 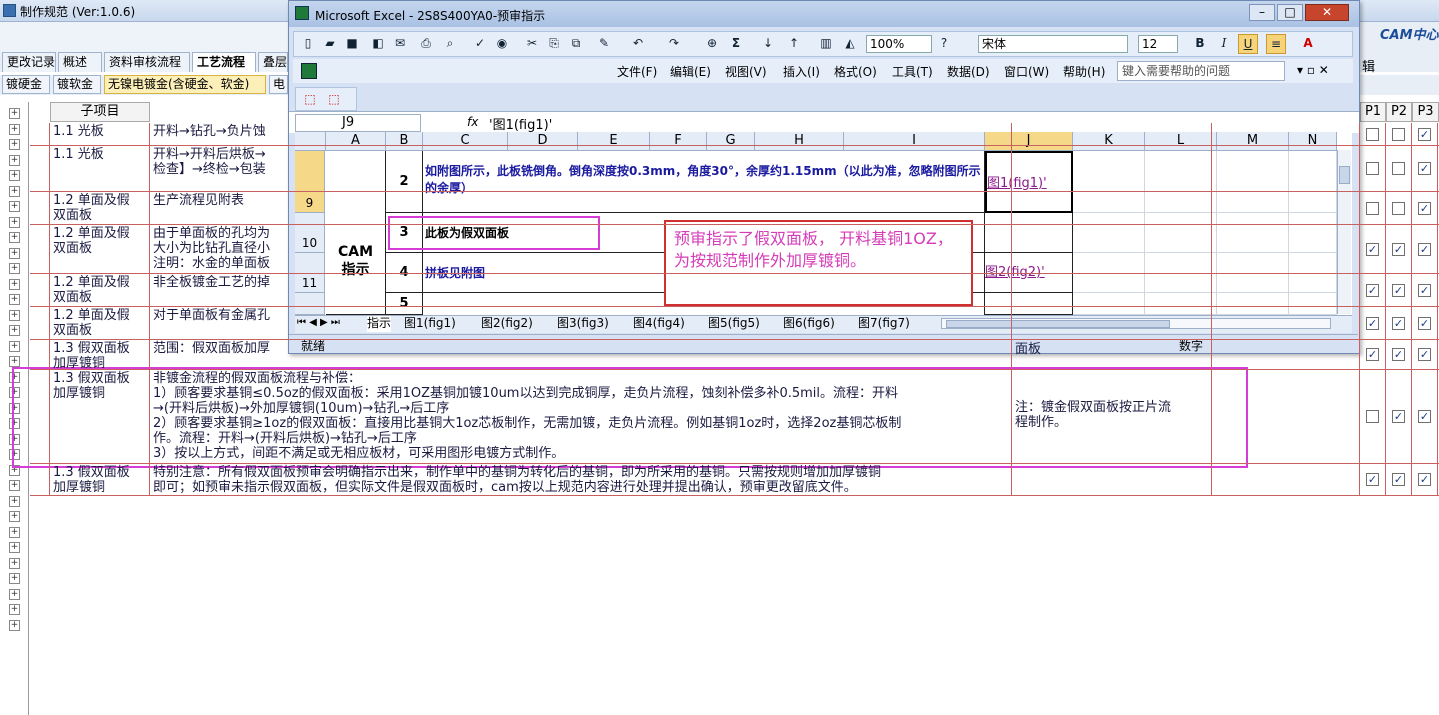 What do you see at coordinates (147, 62) in the screenshot?
I see `tab-review-flow: 资料审核流程` at bounding box center [147, 62].